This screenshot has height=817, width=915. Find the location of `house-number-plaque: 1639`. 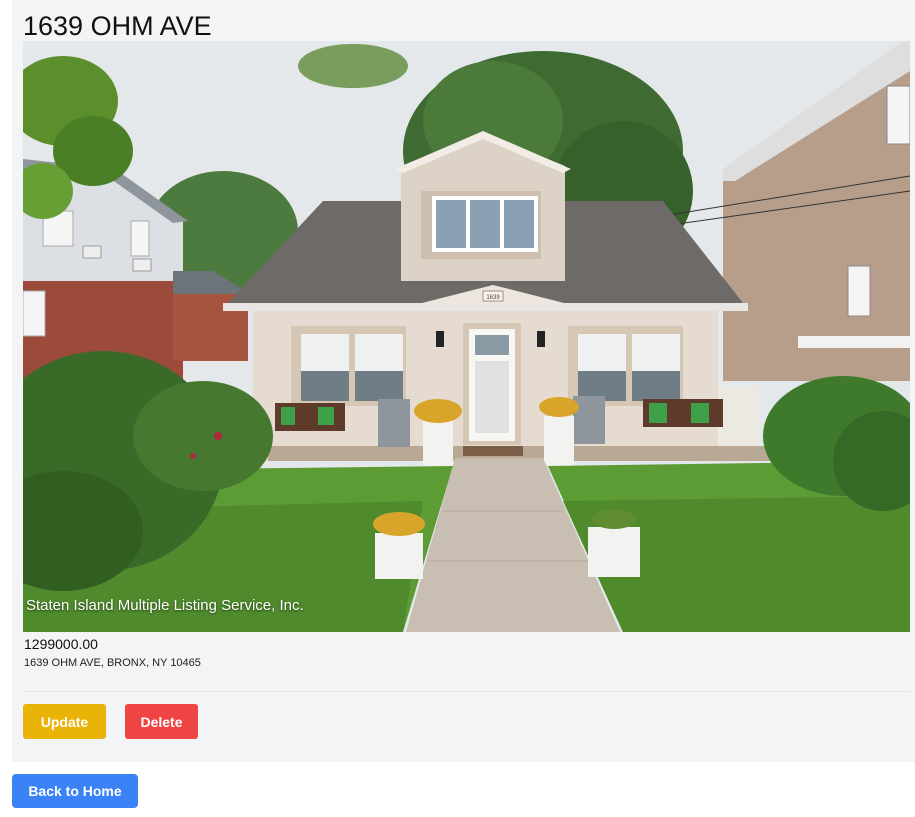

house-number-plaque: 1639 is located at coordinates (493, 298).